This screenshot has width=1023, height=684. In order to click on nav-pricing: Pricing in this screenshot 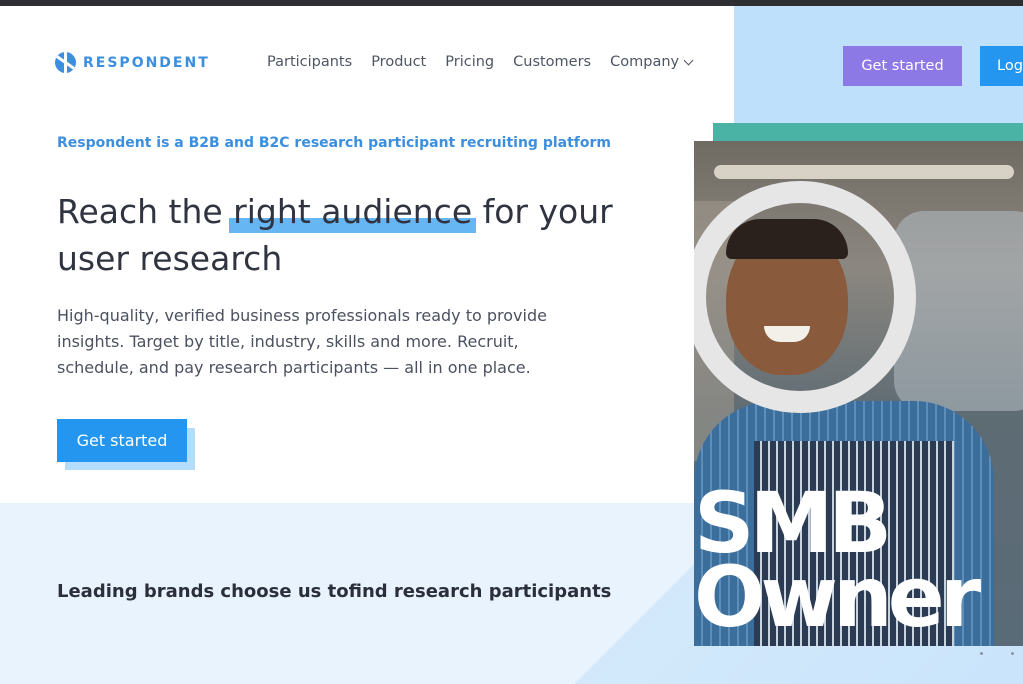, I will do `click(469, 62)`.